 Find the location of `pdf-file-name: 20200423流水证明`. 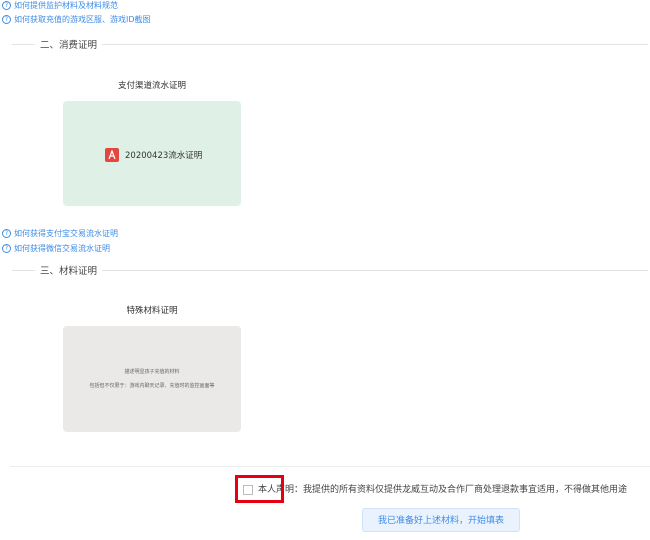

pdf-file-name: 20200423流水证明 is located at coordinates (164, 156).